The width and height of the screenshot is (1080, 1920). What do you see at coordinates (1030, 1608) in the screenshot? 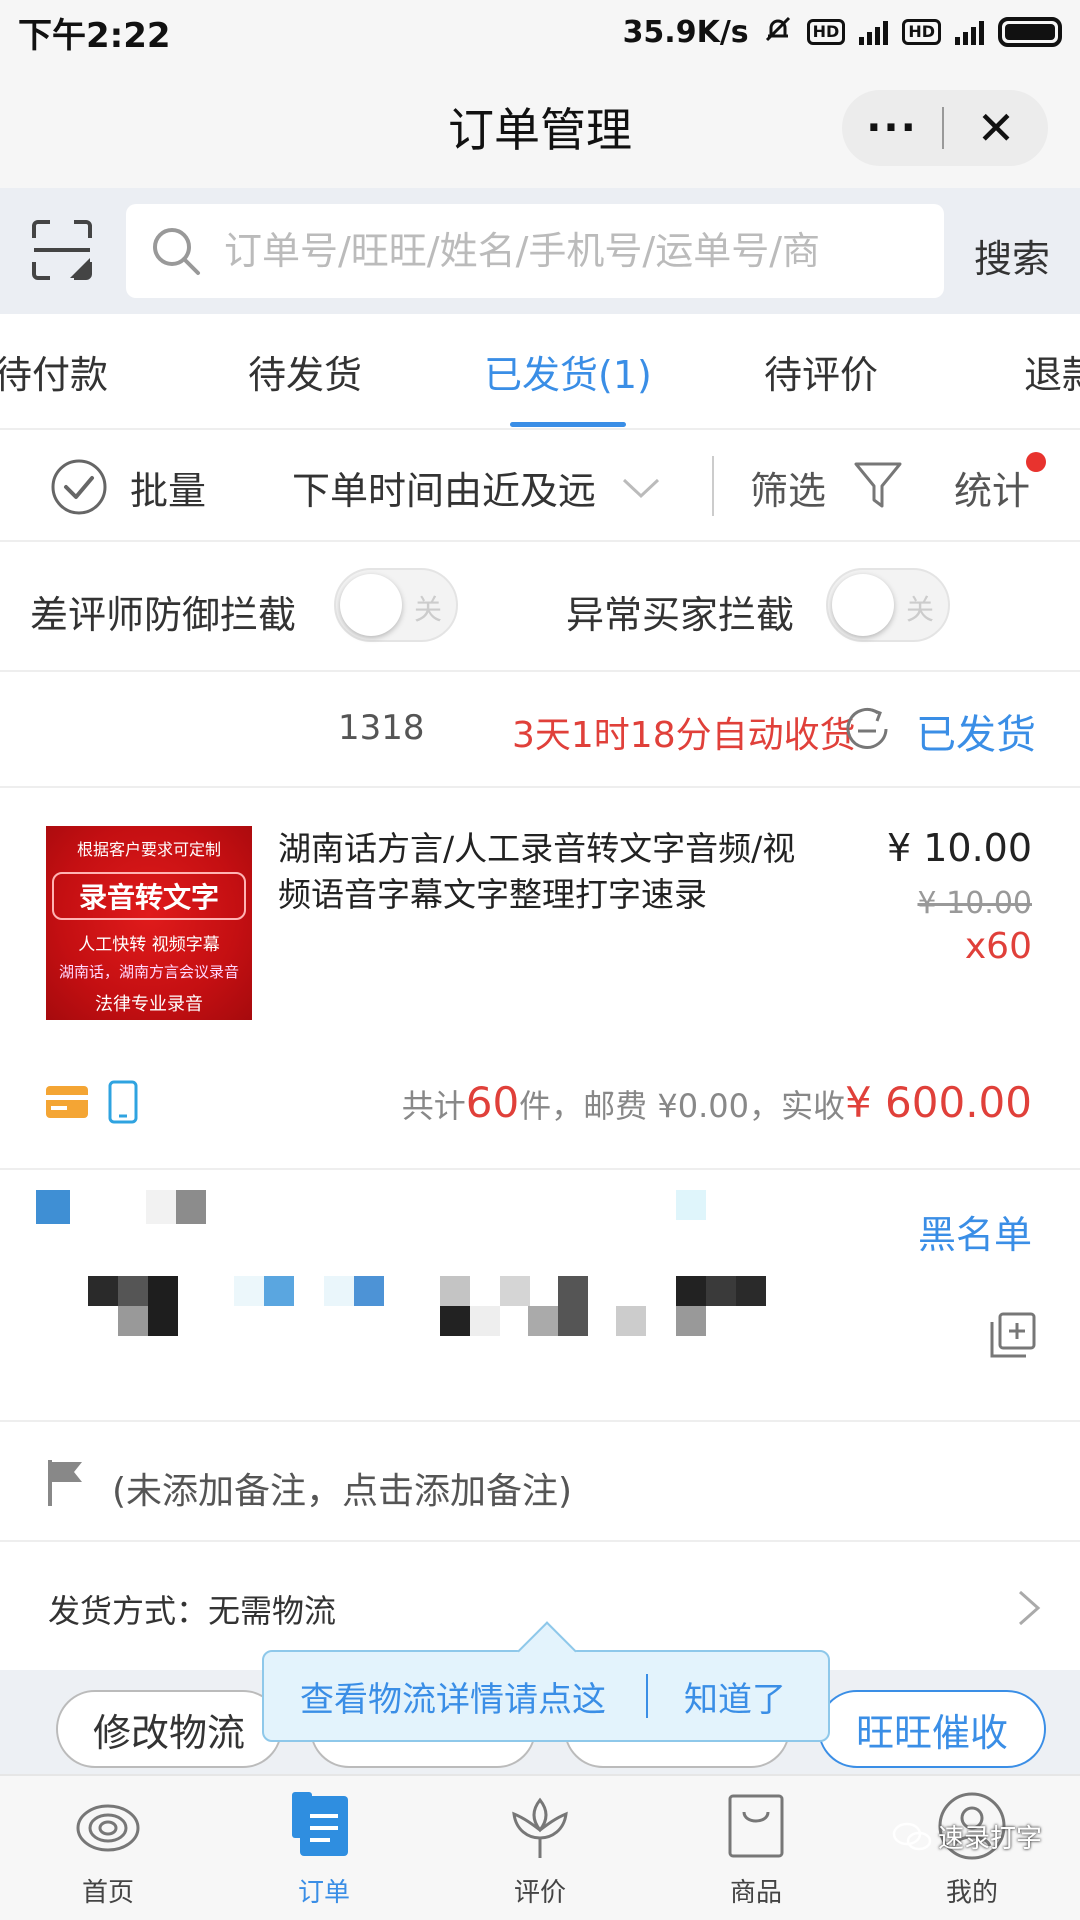
I see `chevron-right-icon` at bounding box center [1030, 1608].